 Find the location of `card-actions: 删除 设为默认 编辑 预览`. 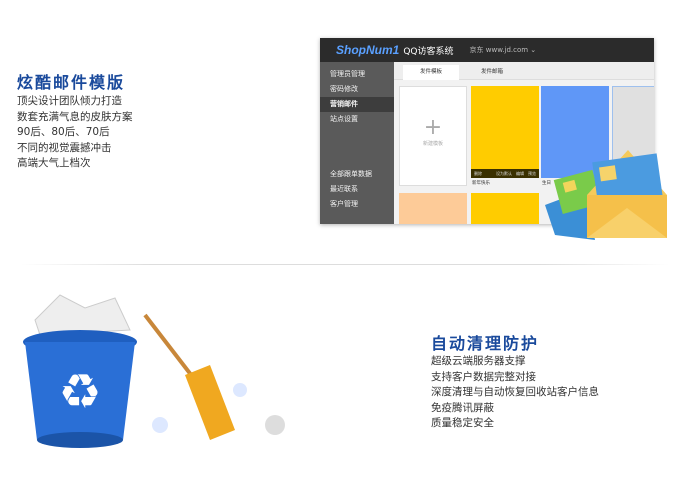

card-actions: 删除 设为默认 编辑 预览 is located at coordinates (505, 173).